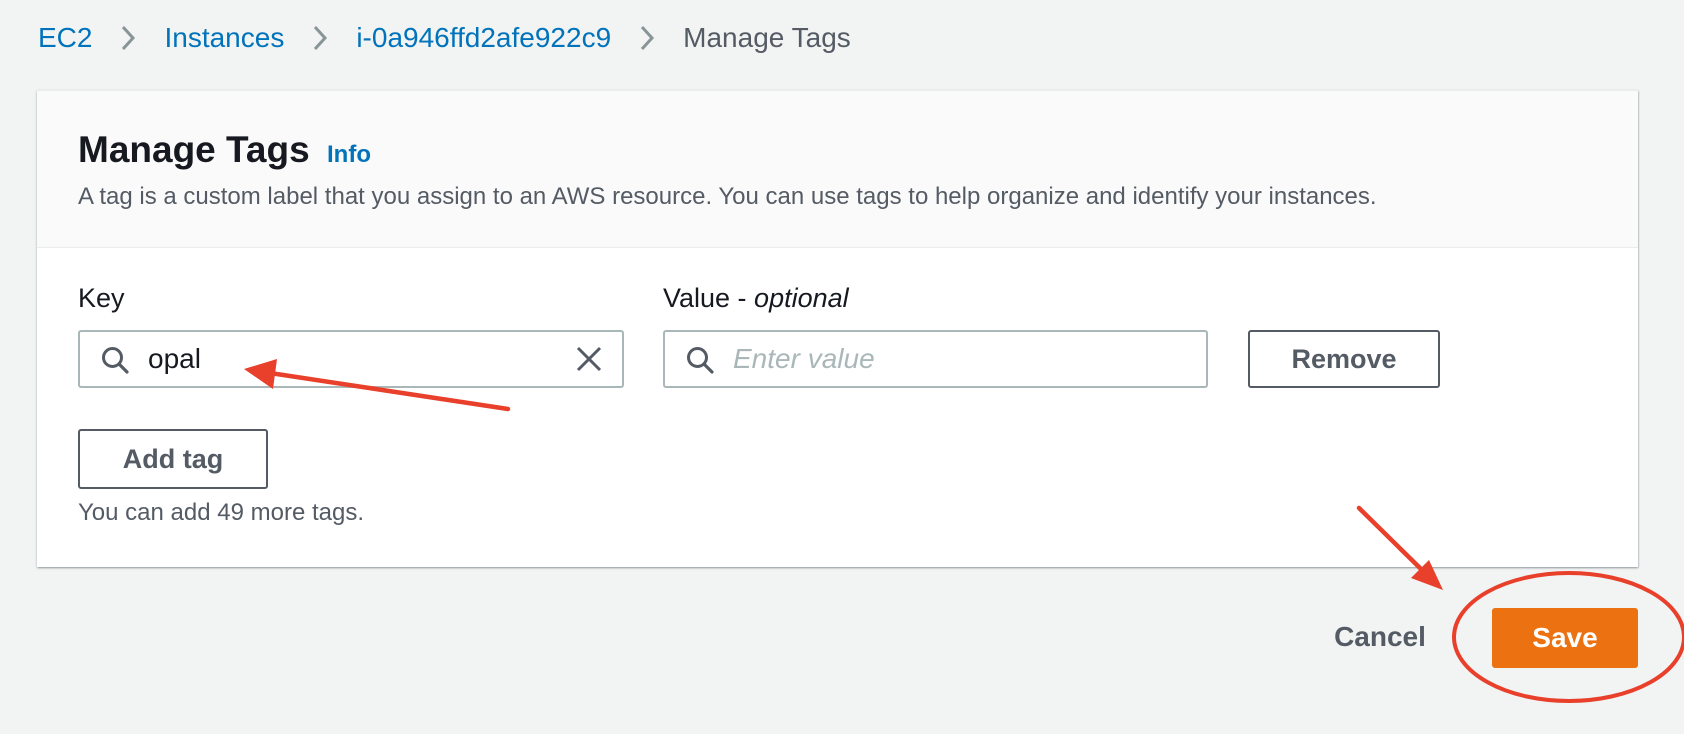 The image size is (1684, 734). What do you see at coordinates (935, 359) in the screenshot?
I see `value-input: Enter value` at bounding box center [935, 359].